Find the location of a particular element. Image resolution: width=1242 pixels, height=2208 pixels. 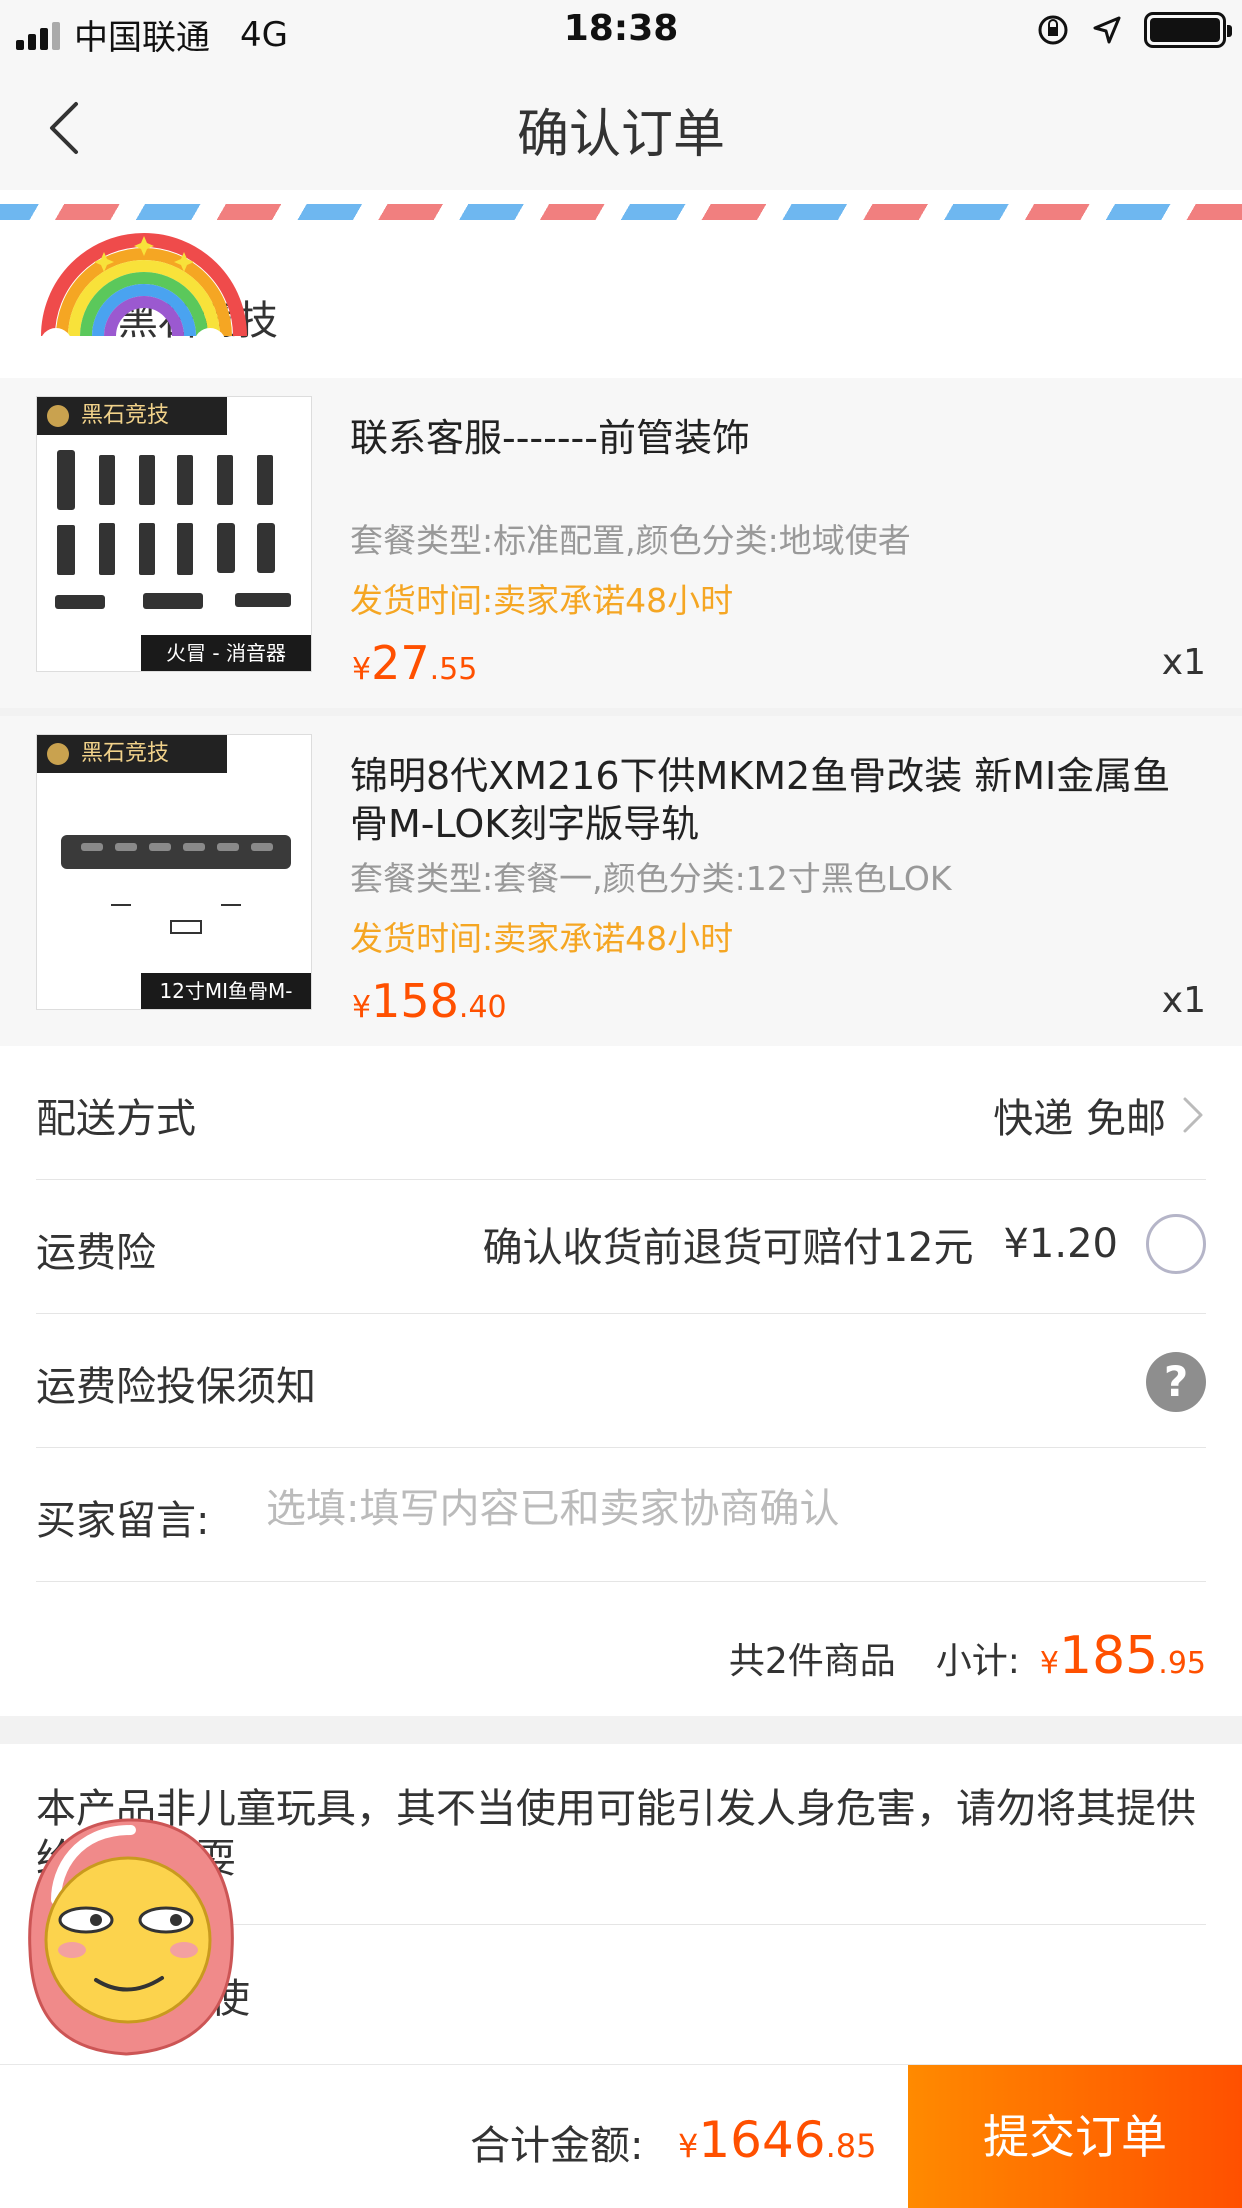

location-arrow-icon is located at coordinates (1107, 30).